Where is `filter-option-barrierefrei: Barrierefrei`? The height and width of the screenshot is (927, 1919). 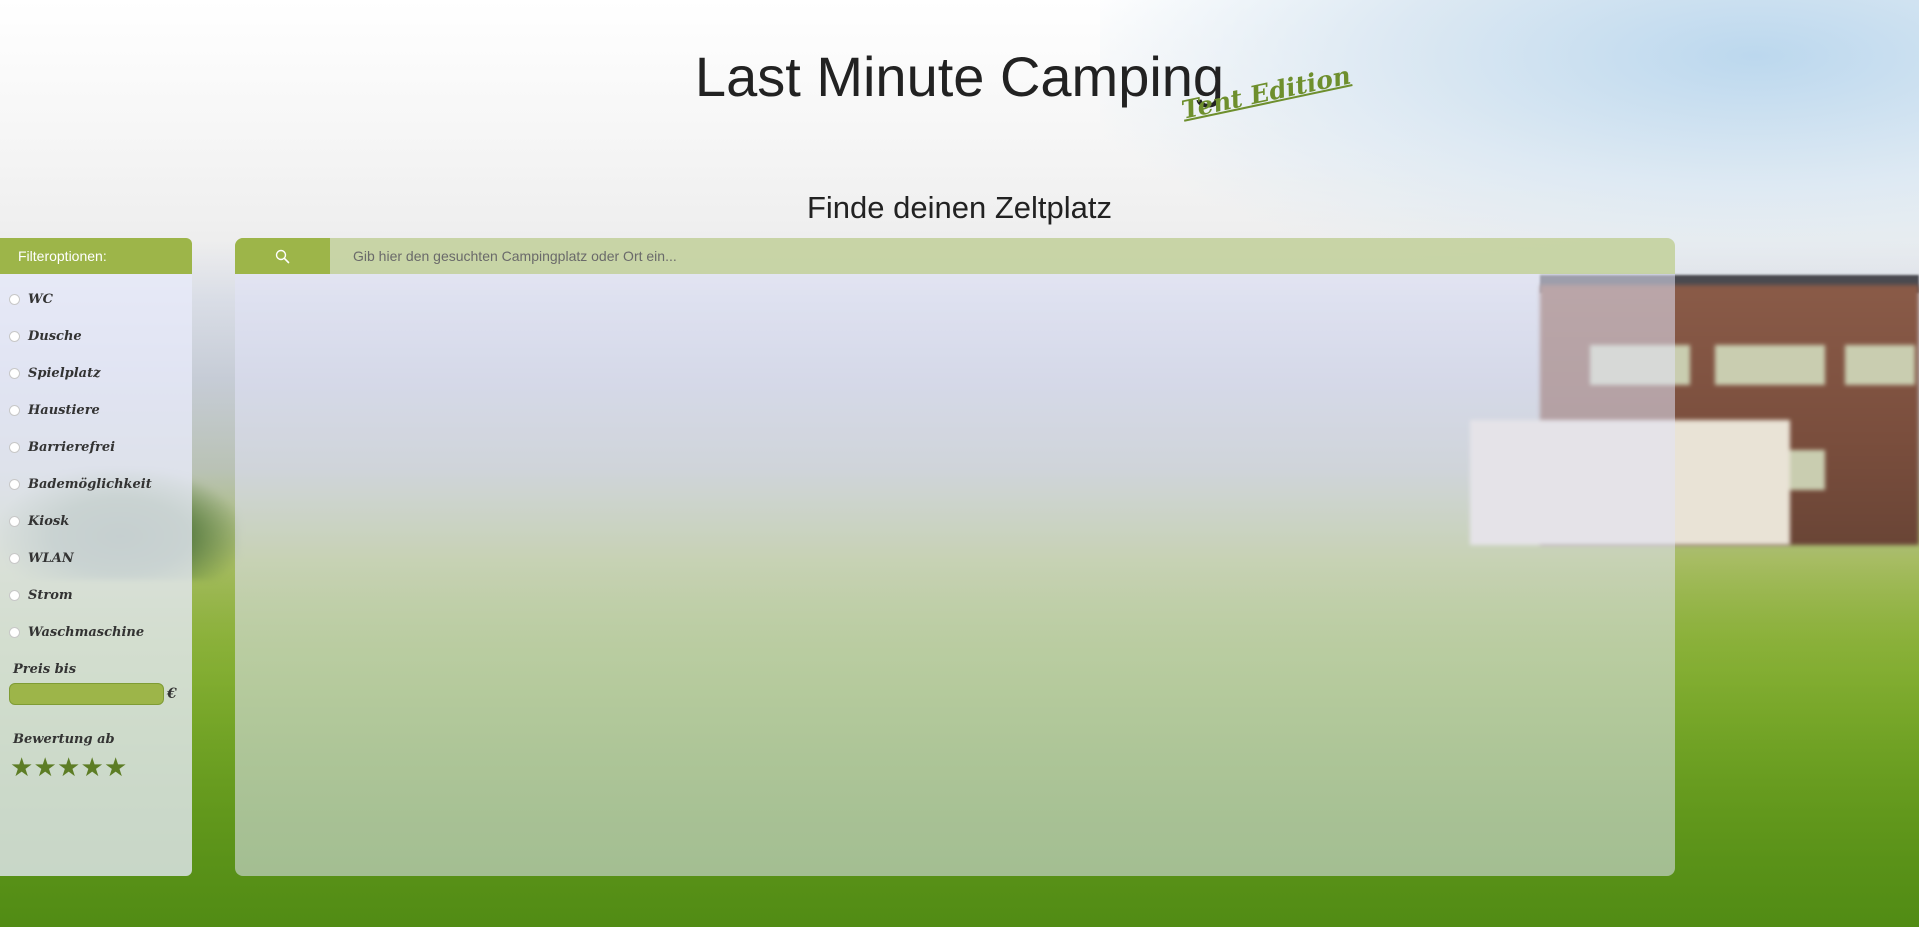
filter-option-barrierefrei: Barrierefrei is located at coordinates (62, 447).